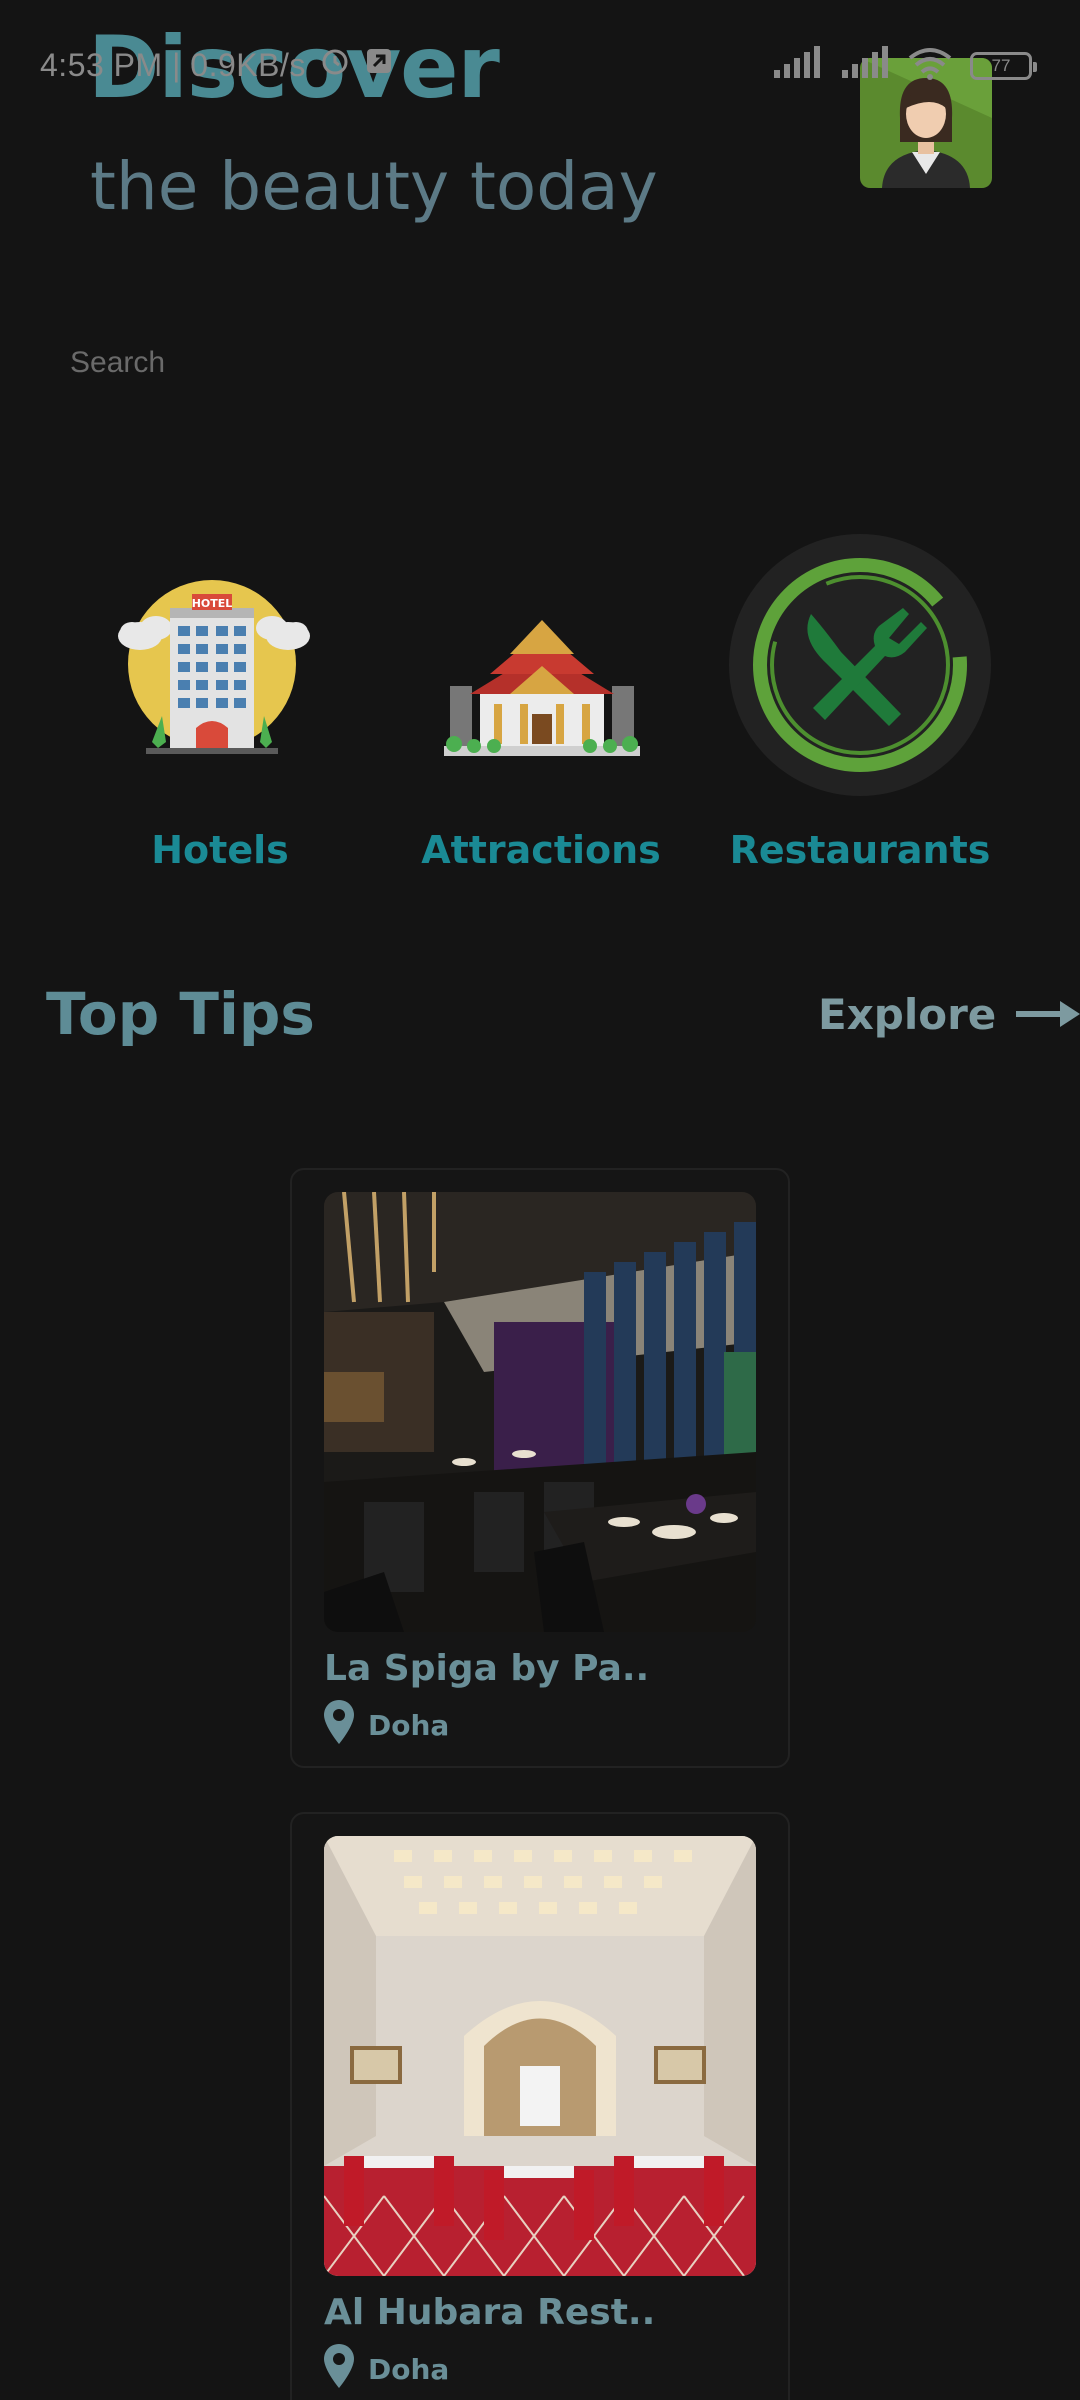 Image resolution: width=1080 pixels, height=2400 pixels. Describe the element at coordinates (220, 850) in the screenshot. I see `category-label-hotels: Hotels` at that location.